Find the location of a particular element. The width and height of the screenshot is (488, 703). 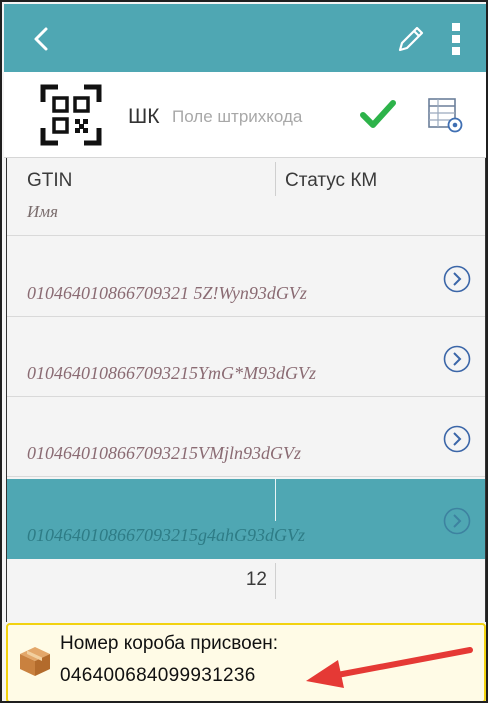

top-app-bar is located at coordinates (245, 38).